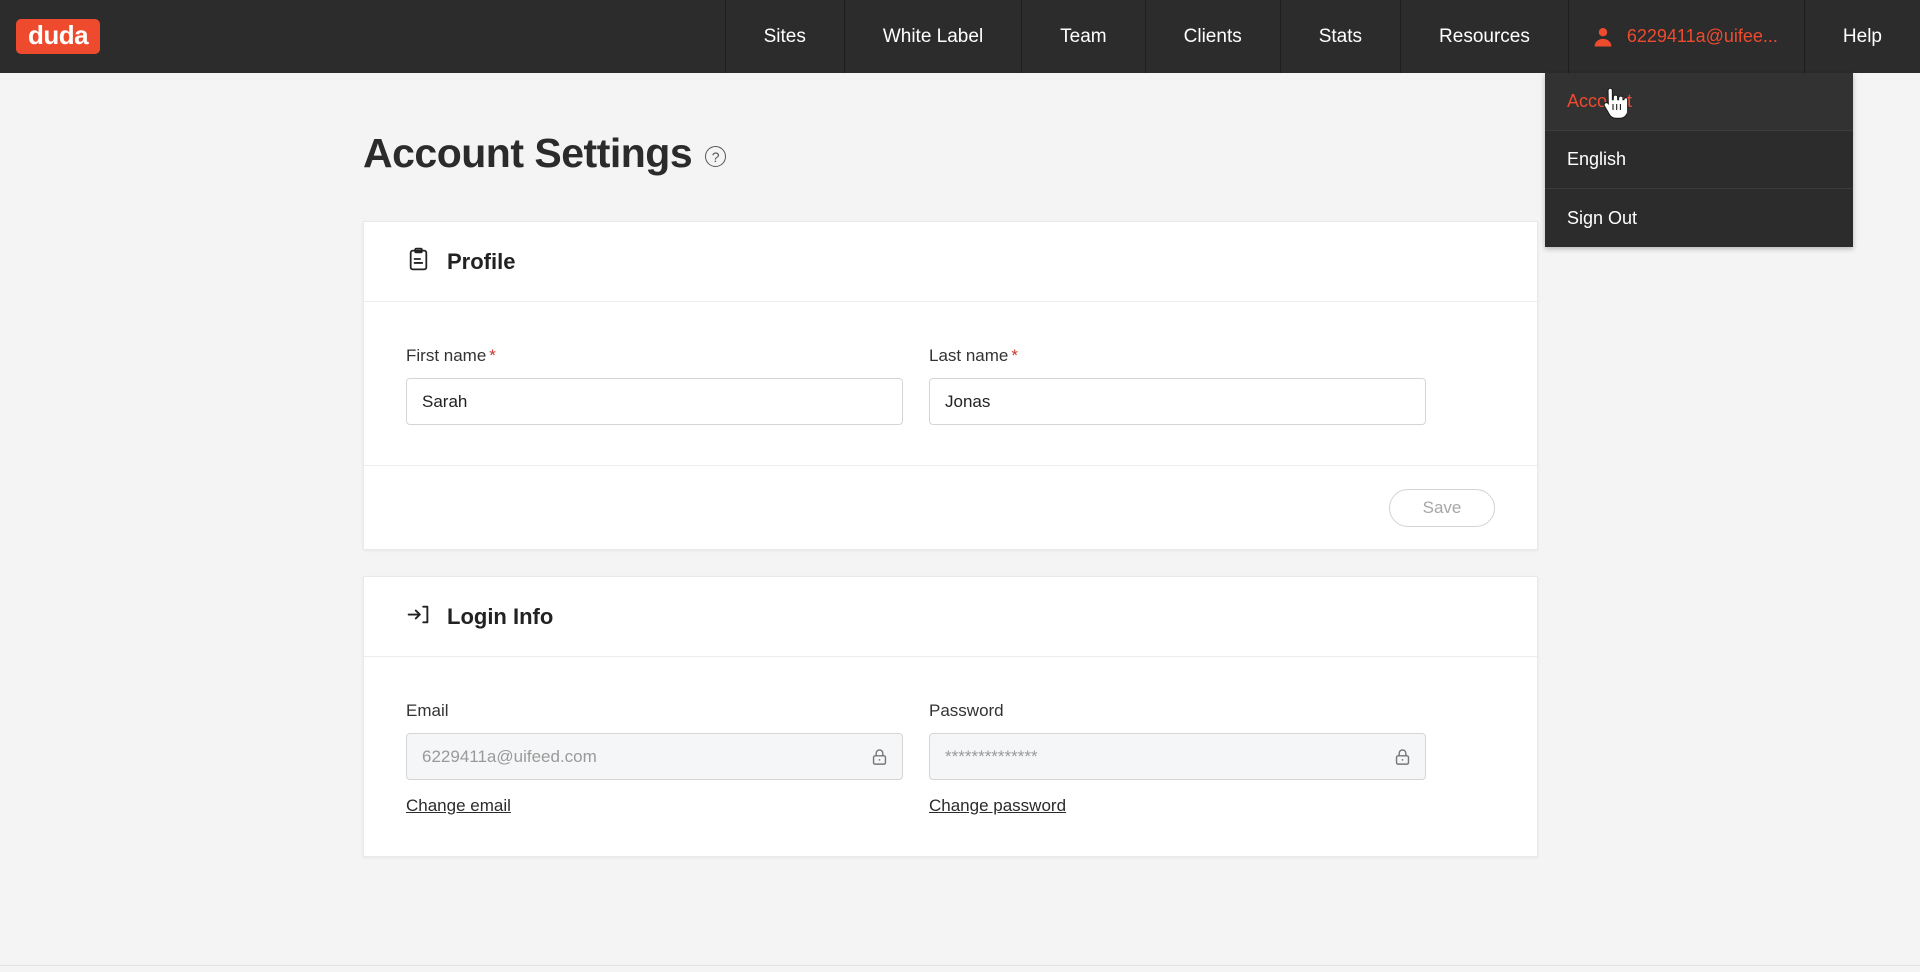  What do you see at coordinates (654, 401) in the screenshot?
I see `first-name-input` at bounding box center [654, 401].